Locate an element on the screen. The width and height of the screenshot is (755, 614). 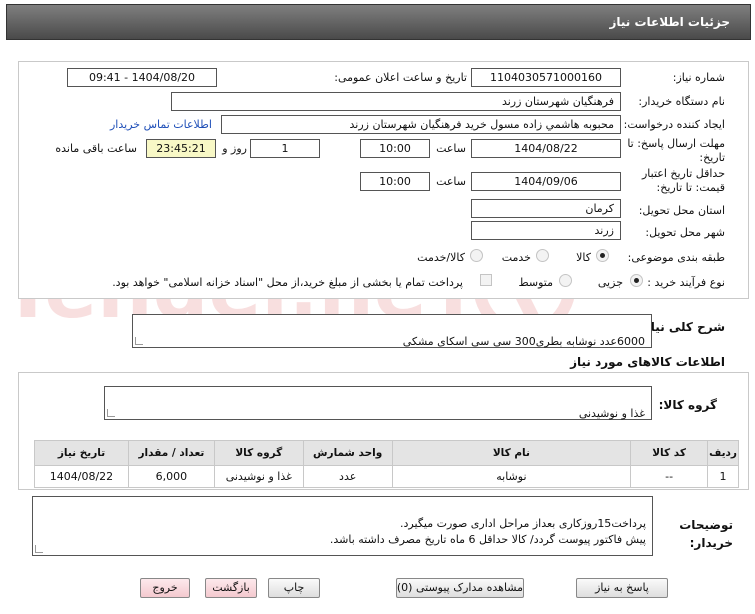
category-option-goods: کالا is located at coordinates (583, 257).